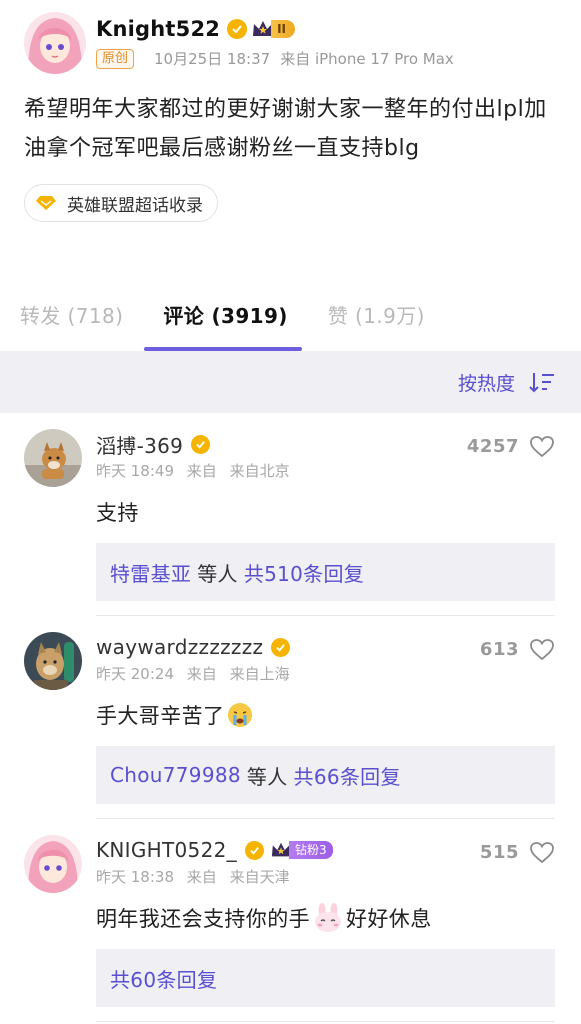 Image resolution: width=581 pixels, height=1024 pixels. Describe the element at coordinates (46, 203) in the screenshot. I see `diamond-icon` at that location.